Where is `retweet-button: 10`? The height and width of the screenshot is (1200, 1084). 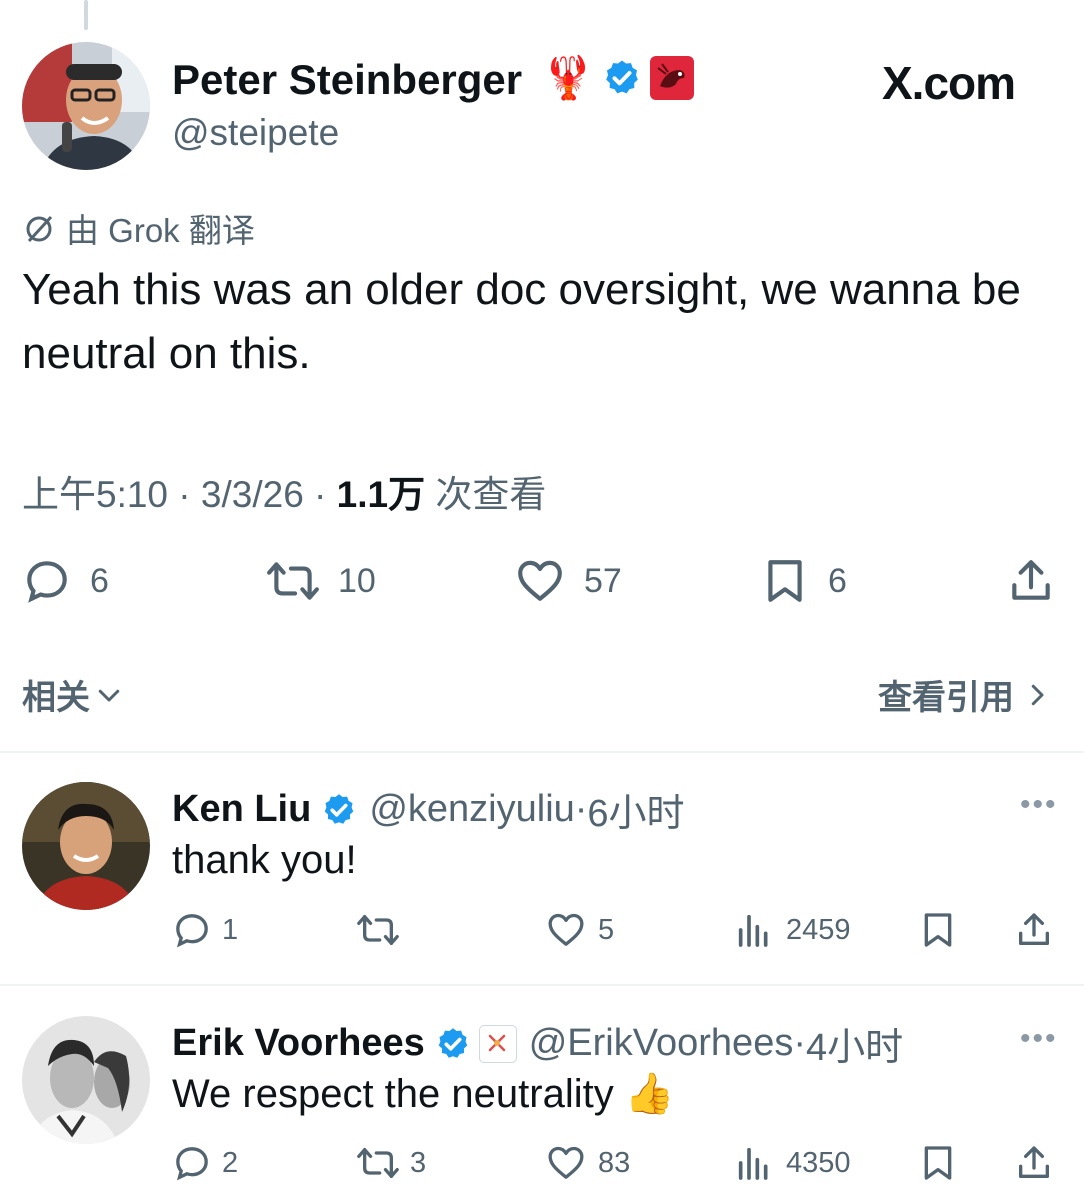
retweet-button: 10 is located at coordinates (321, 581).